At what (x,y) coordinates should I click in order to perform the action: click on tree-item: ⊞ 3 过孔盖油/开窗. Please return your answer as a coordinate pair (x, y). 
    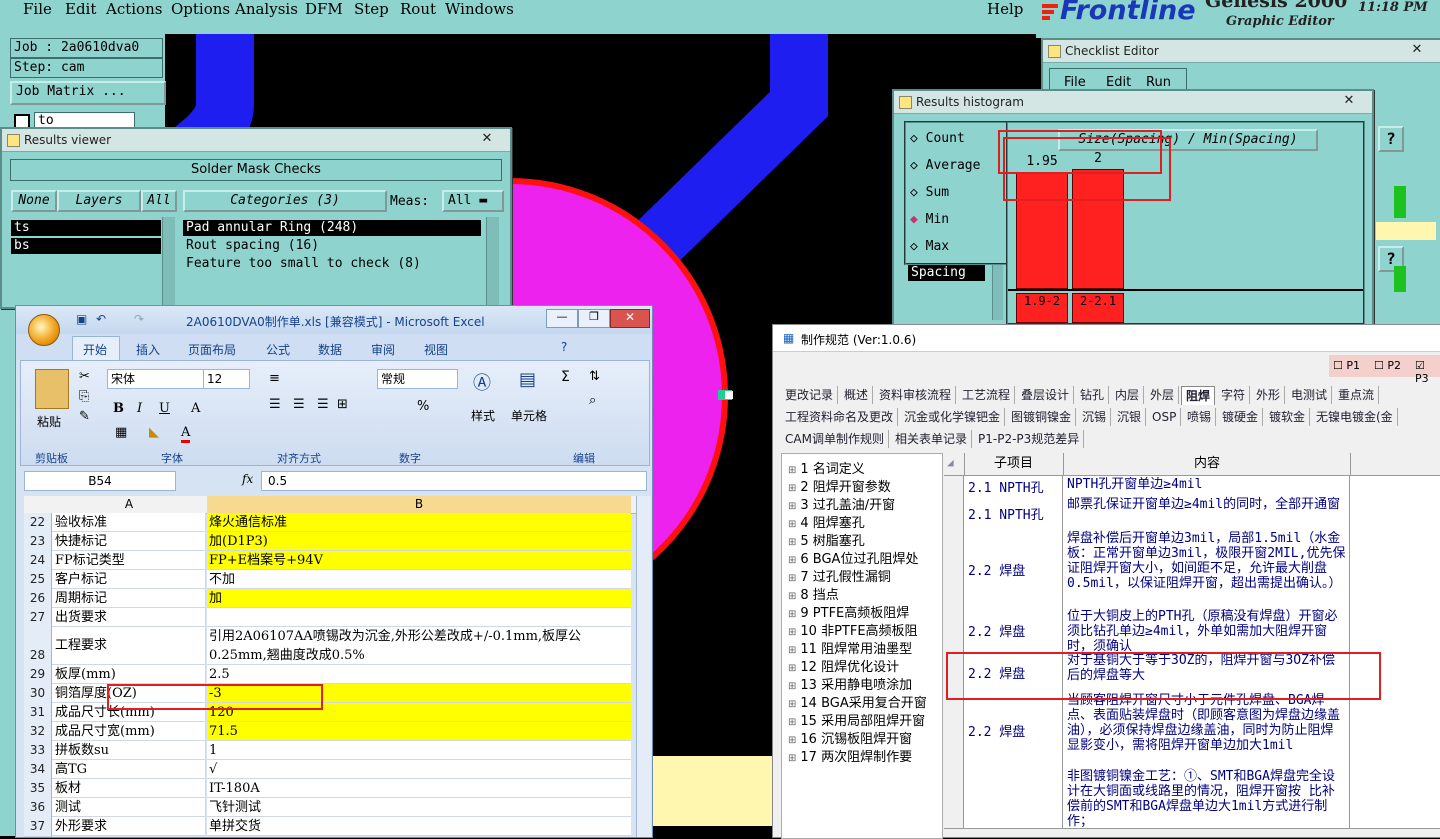
    Looking at the image, I should click on (841, 503).